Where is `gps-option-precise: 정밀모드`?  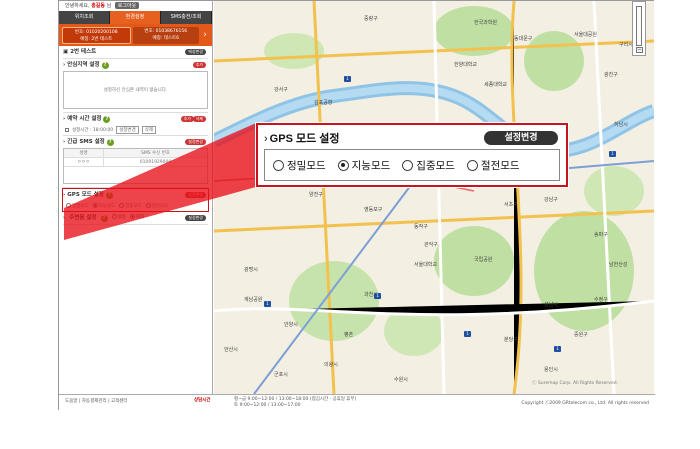
gps-option-precise: 정밀모드 is located at coordinates (77, 206).